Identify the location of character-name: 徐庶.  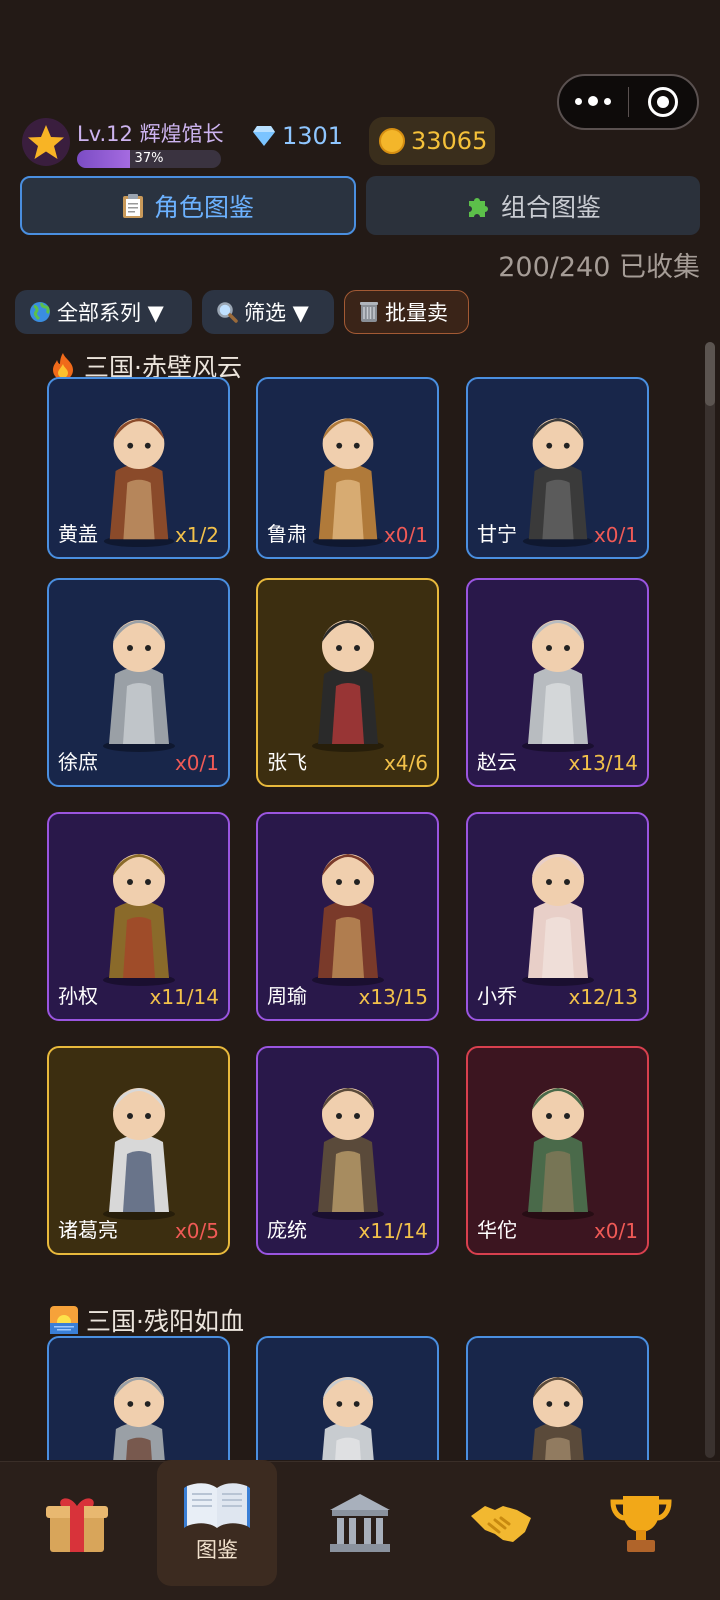
(78, 762).